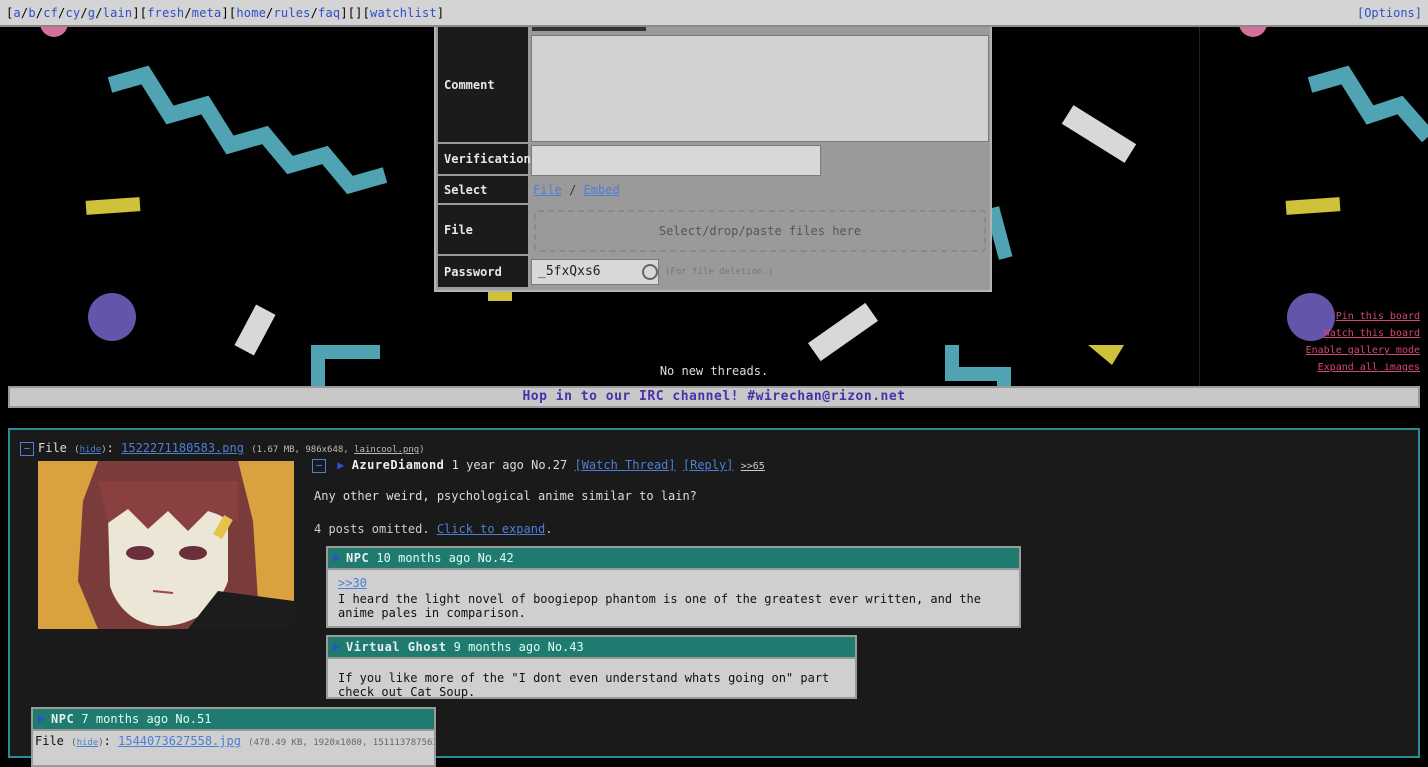 Image resolution: width=1428 pixels, height=767 pixels. I want to click on reply-file-link: 1544073627558.jpg, so click(179, 741).